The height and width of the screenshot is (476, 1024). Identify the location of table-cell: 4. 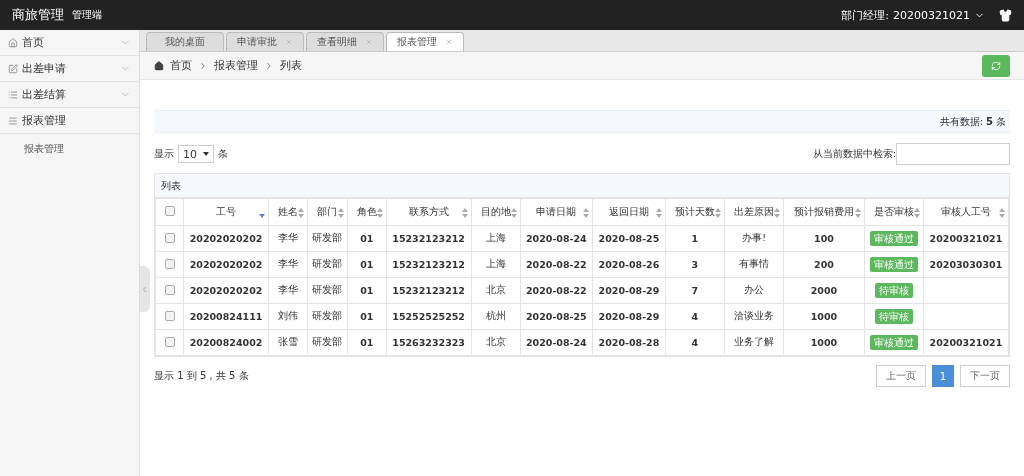
(695, 316).